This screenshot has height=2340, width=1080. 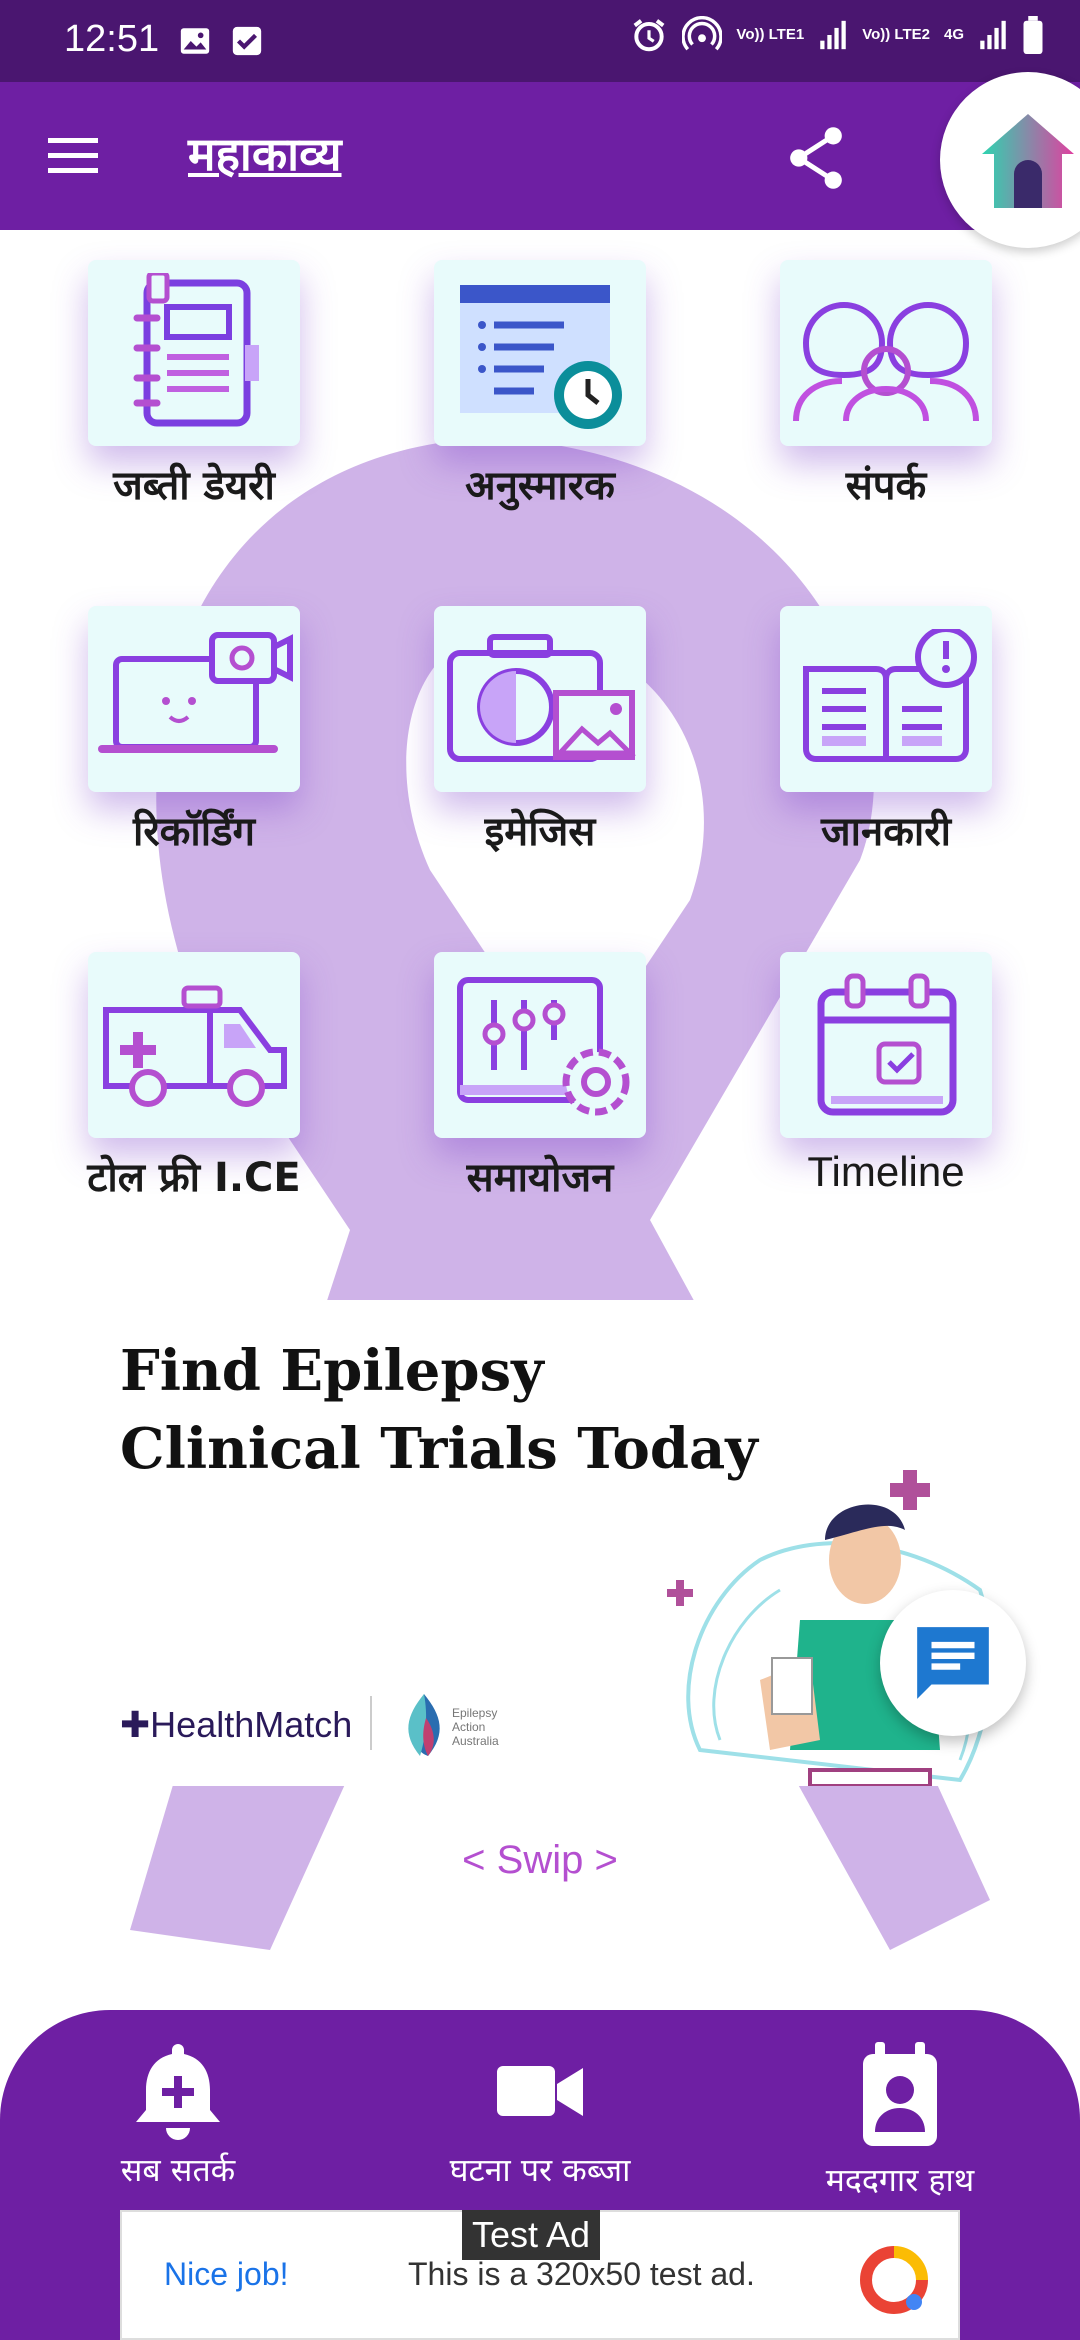 I want to click on images-icon, so click(x=542, y=698).